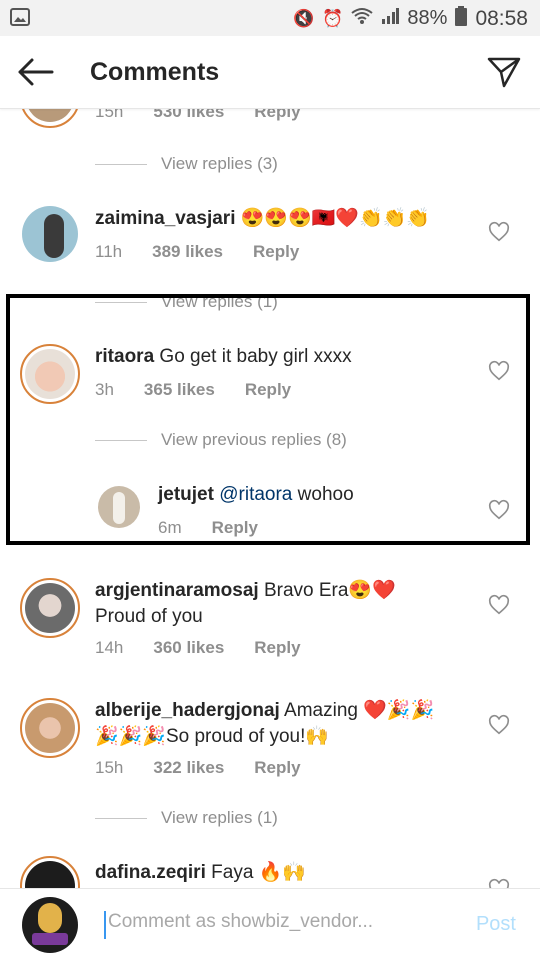  What do you see at coordinates (304, 18) in the screenshot?
I see `mute-icon: 🔇` at bounding box center [304, 18].